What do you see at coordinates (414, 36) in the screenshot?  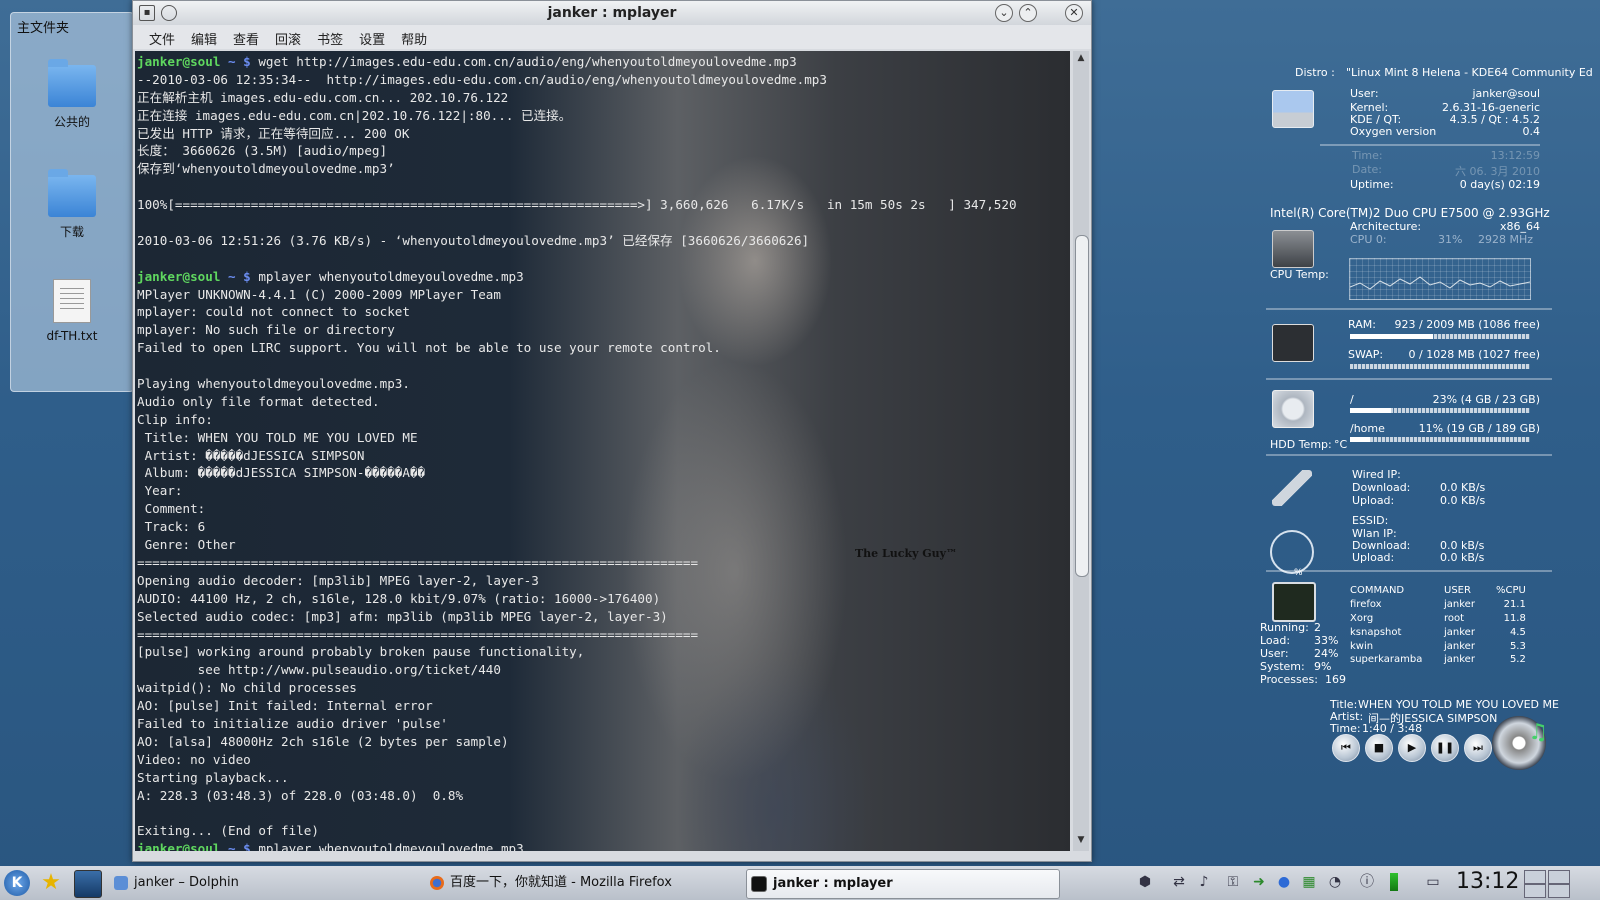 I see `menu-help: 帮助` at bounding box center [414, 36].